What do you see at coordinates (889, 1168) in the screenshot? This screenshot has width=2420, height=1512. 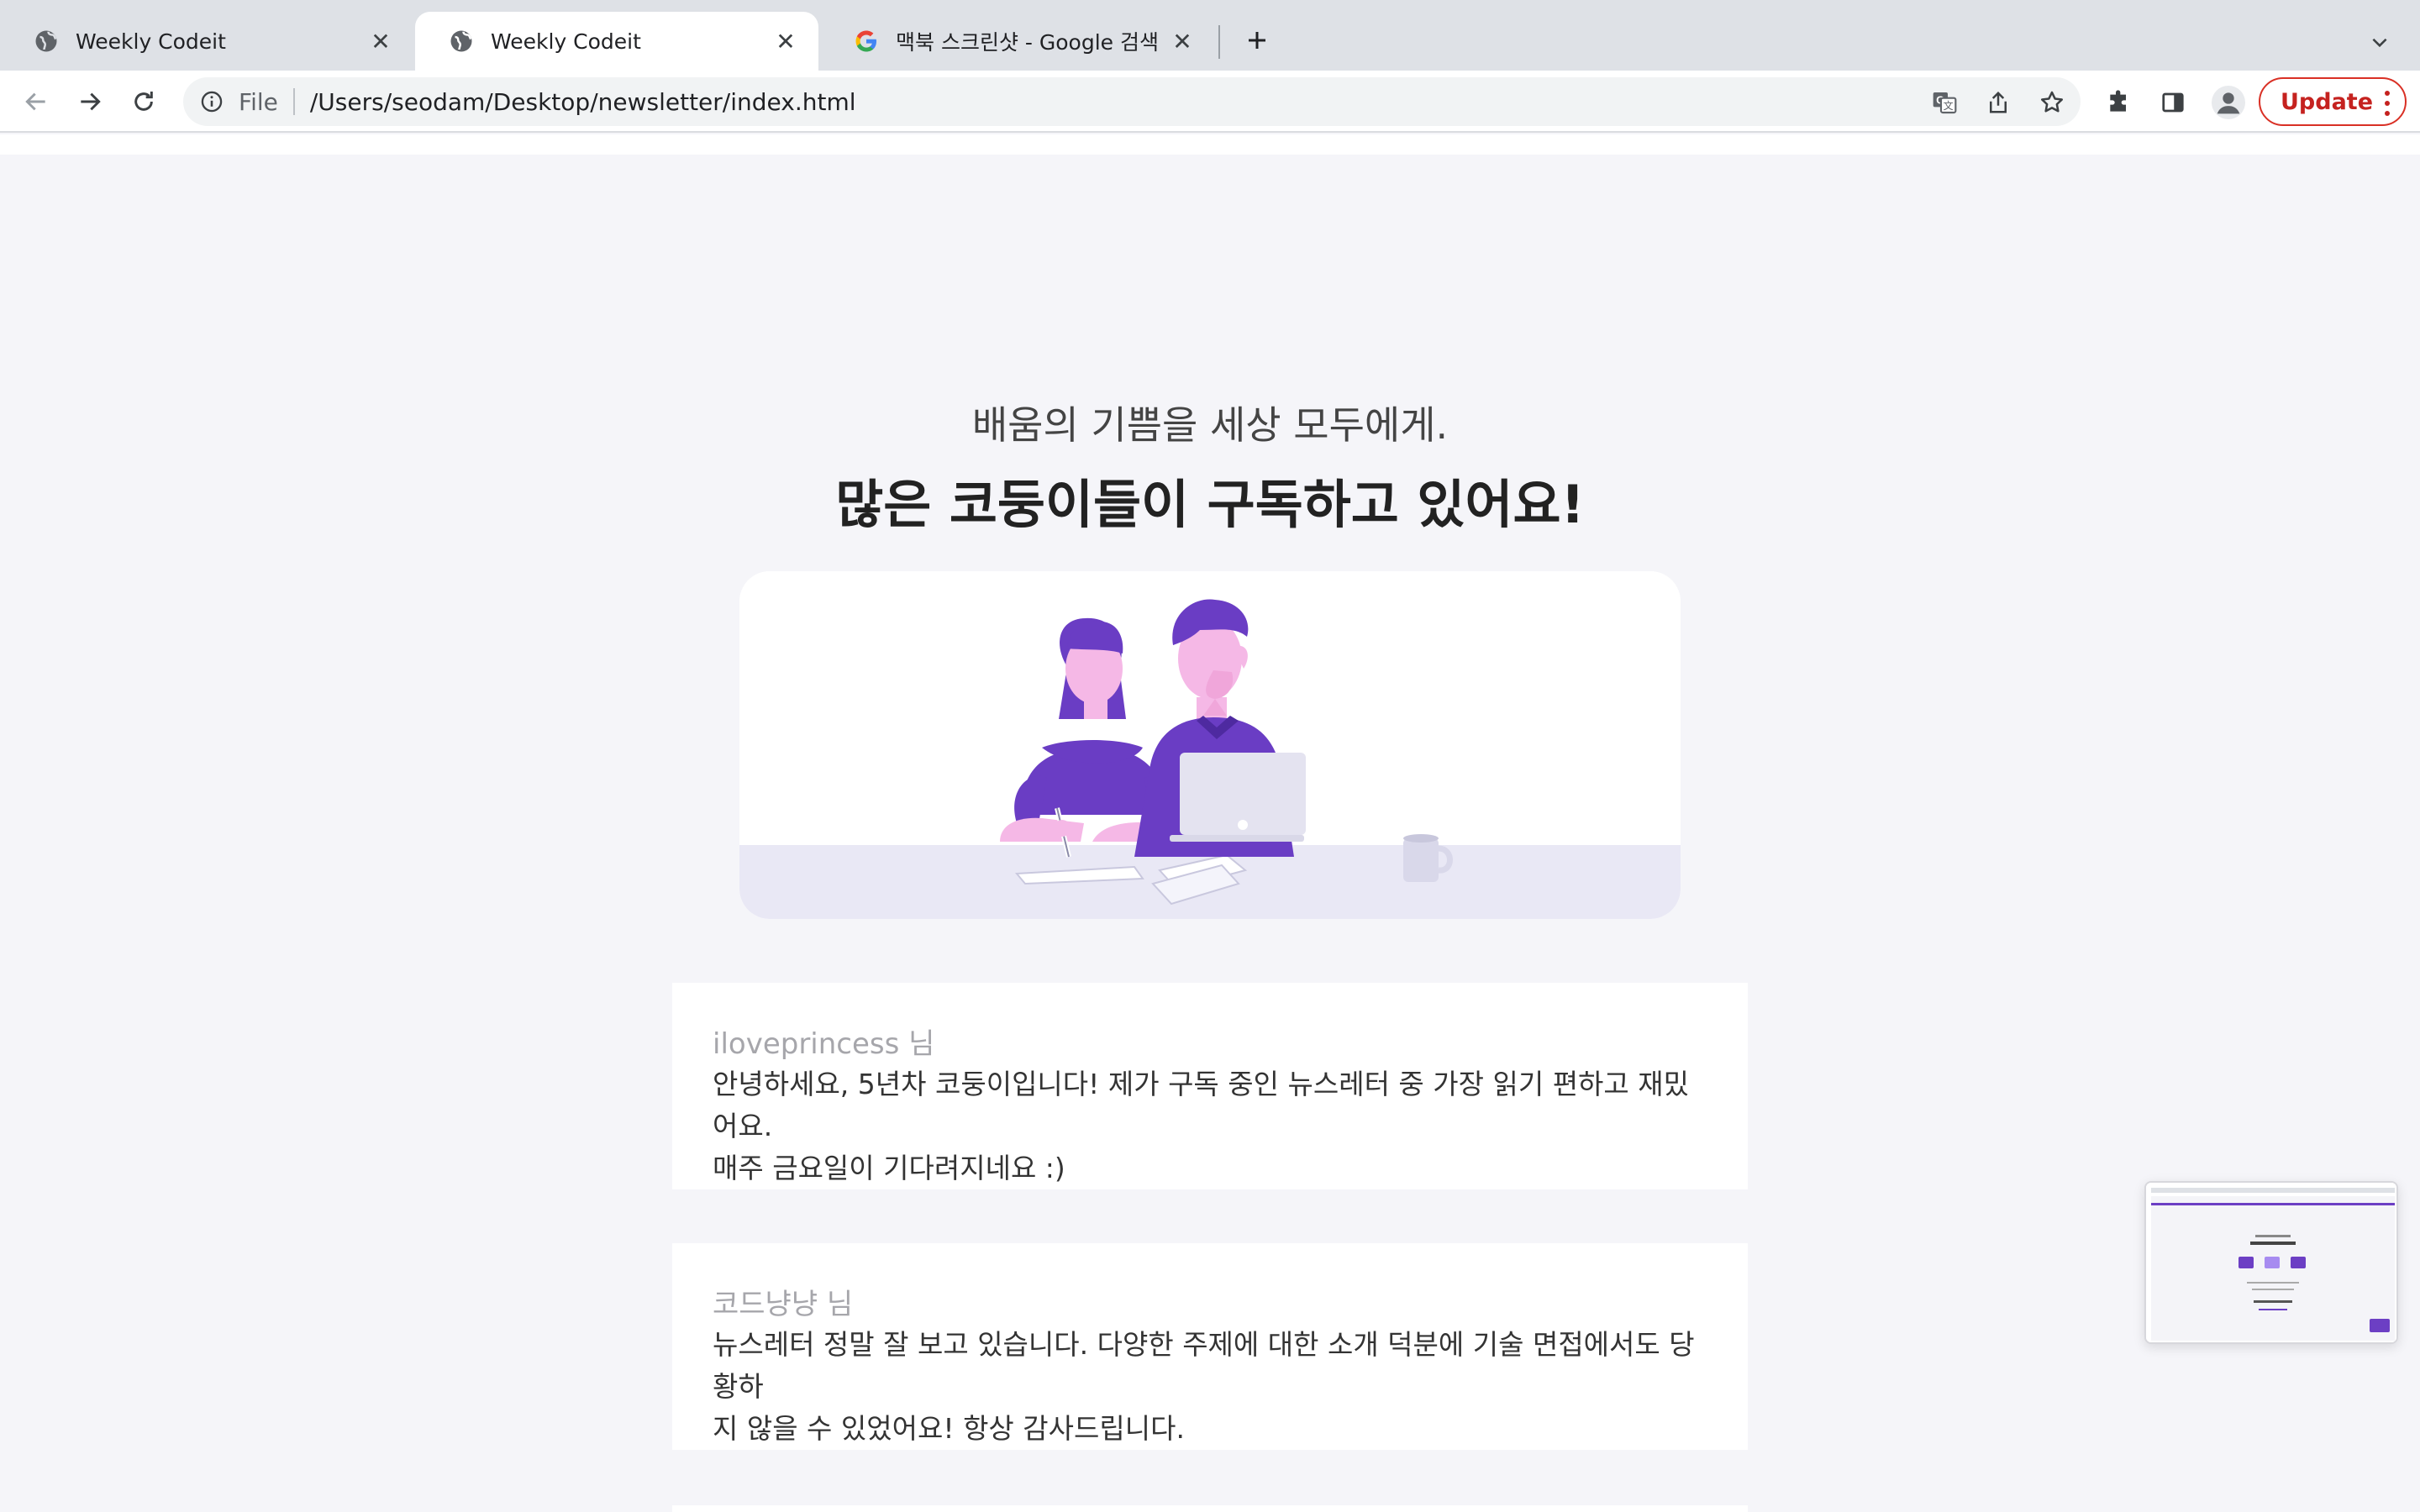 I see `review-text-line: 매주 금요일이 기다려지네요 :)` at bounding box center [889, 1168].